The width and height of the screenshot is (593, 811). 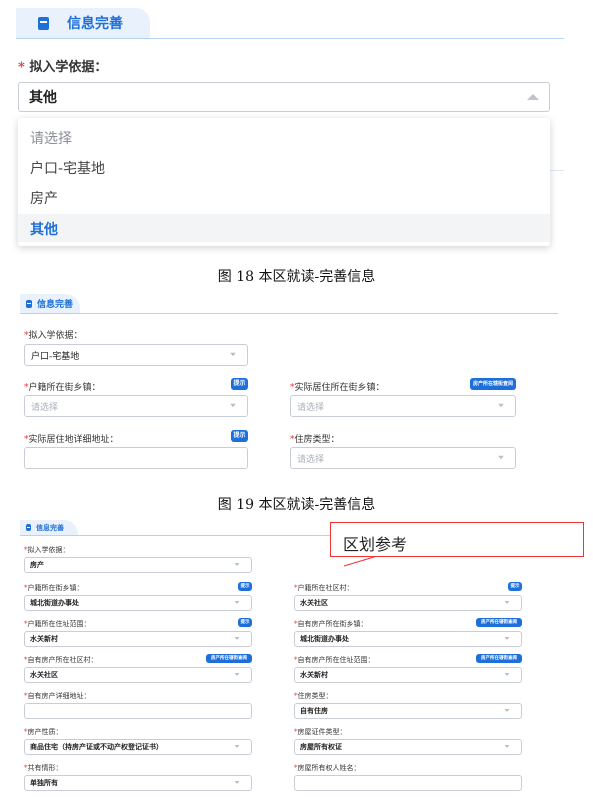 I want to click on fig20-field-label-text: 自有房产详细地址：, so click(x=59, y=696).